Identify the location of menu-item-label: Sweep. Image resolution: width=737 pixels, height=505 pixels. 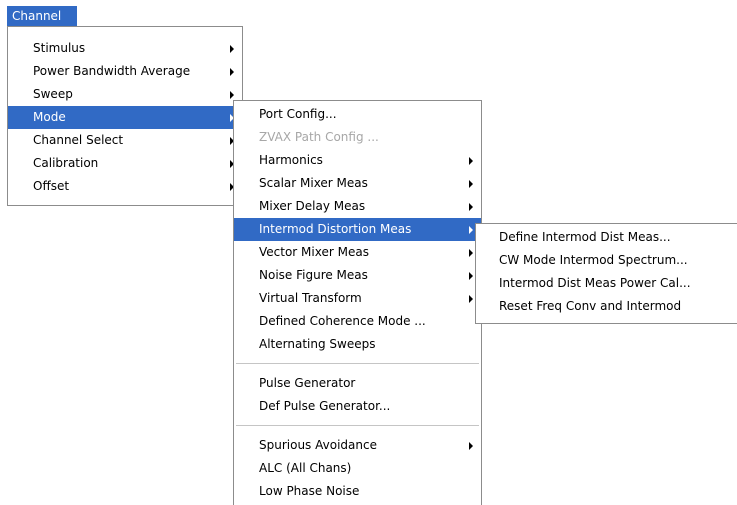
(53, 94).